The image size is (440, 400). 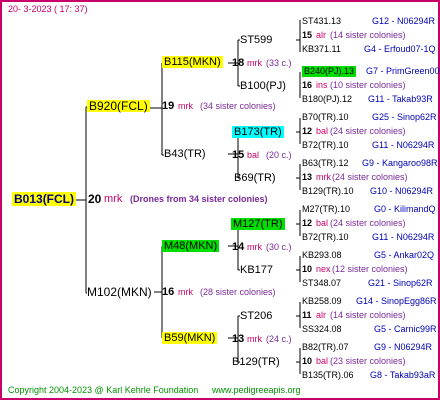 I want to click on g3-queen-1-name: B100(PJ), so click(x=263, y=86).